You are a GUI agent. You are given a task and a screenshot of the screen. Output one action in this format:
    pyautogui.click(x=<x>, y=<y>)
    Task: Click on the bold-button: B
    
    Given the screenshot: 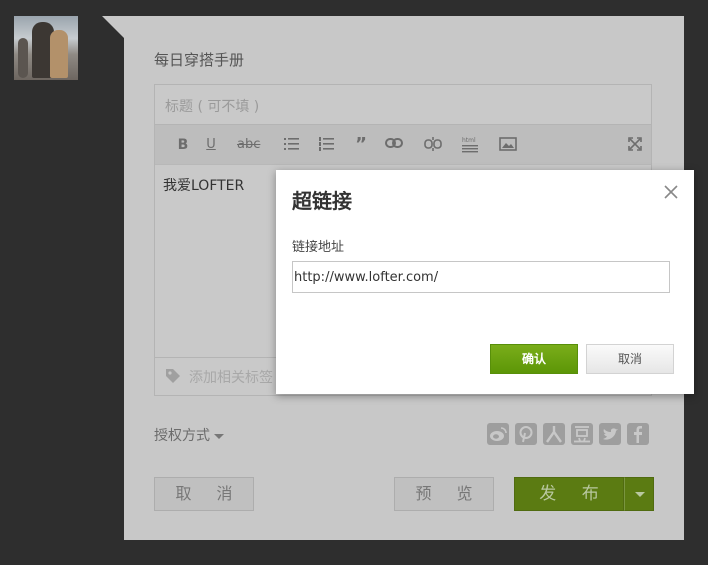 What is the action you would take?
    pyautogui.click(x=183, y=145)
    